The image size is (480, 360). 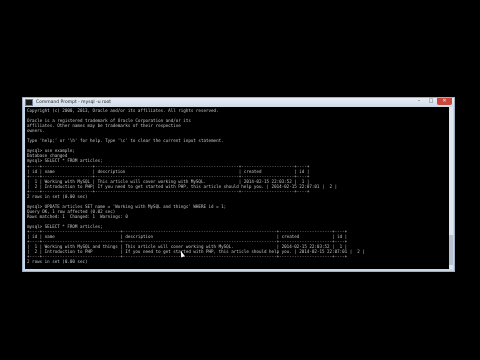 What do you see at coordinates (29, 102) in the screenshot?
I see `command-prompt-icon` at bounding box center [29, 102].